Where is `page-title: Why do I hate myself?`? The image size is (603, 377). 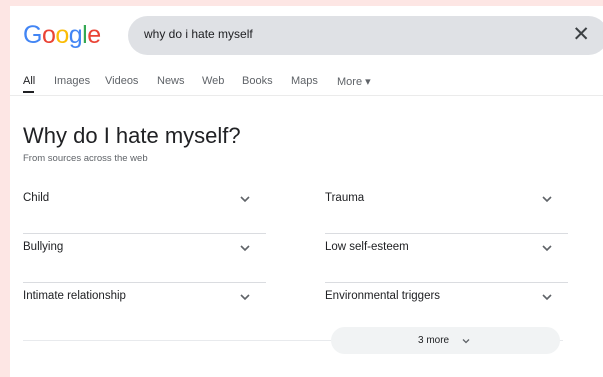 page-title: Why do I hate myself? is located at coordinates (132, 135).